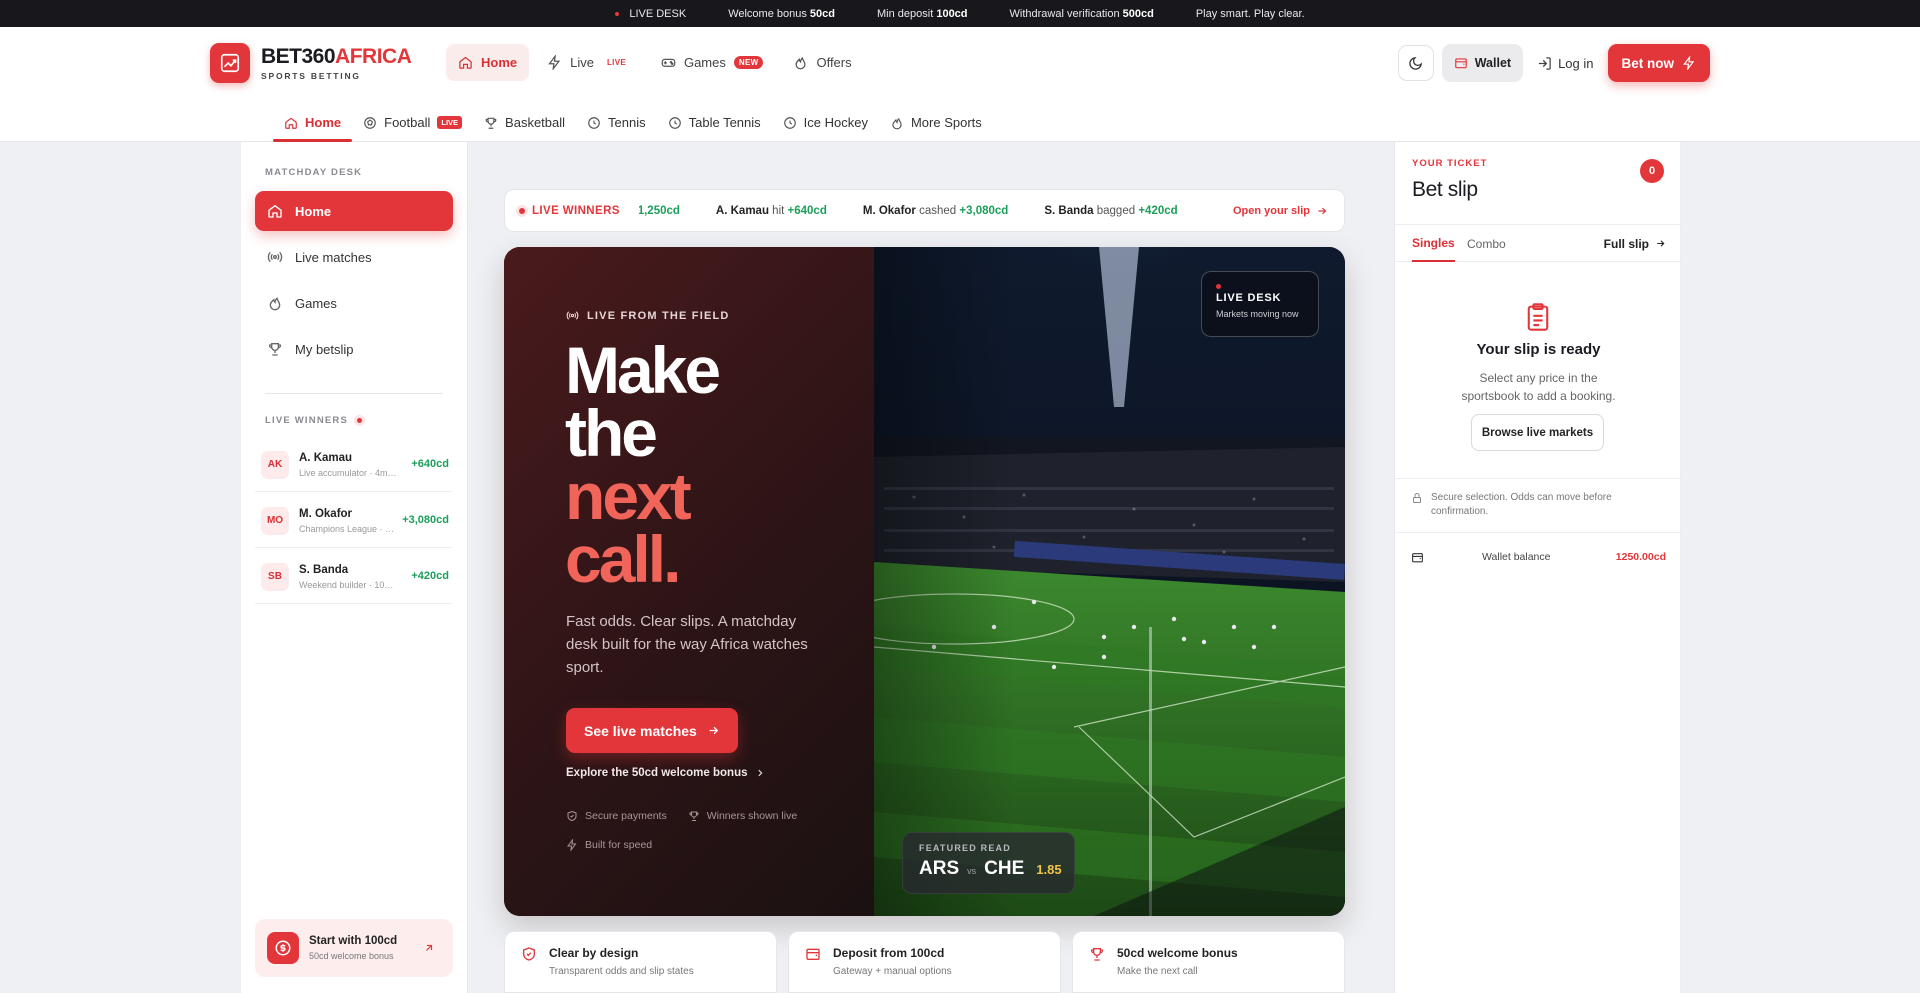 This screenshot has height=993, width=1920. I want to click on live-desk-card: LIVE DESK Markets moving now, so click(1260, 304).